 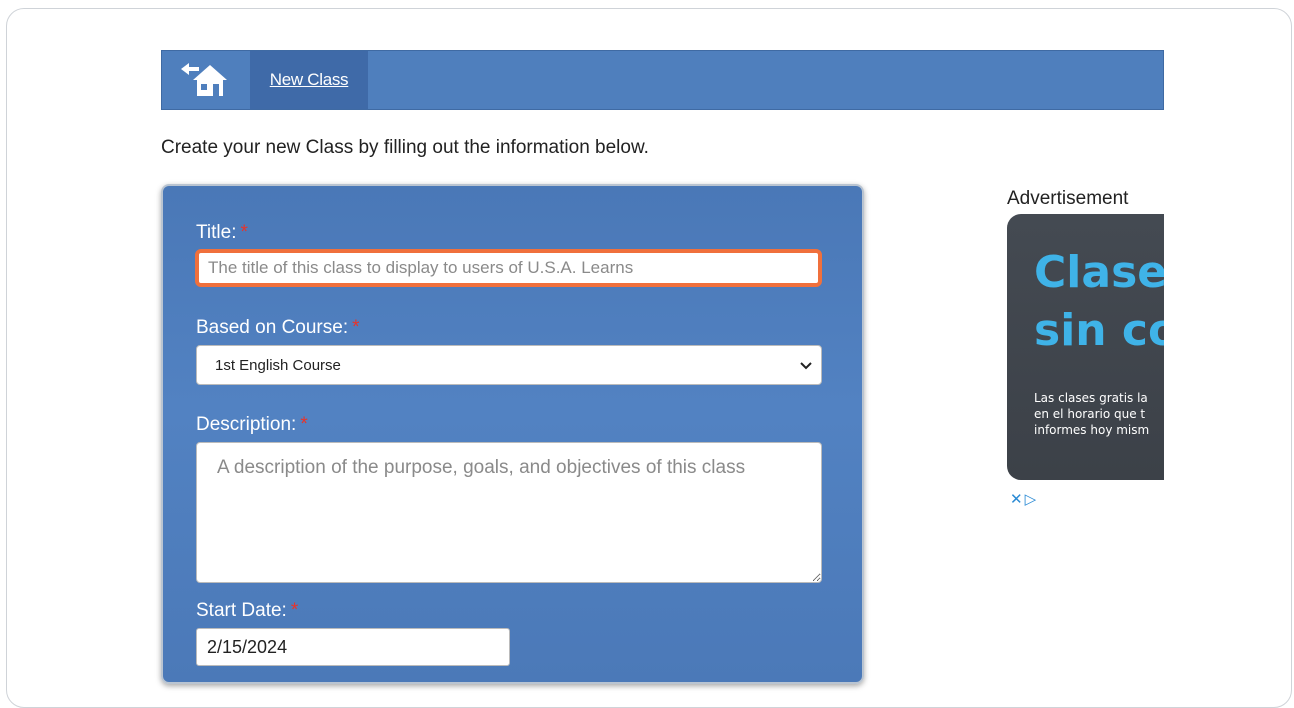 What do you see at coordinates (309, 80) in the screenshot?
I see `tab-new-class: New Class` at bounding box center [309, 80].